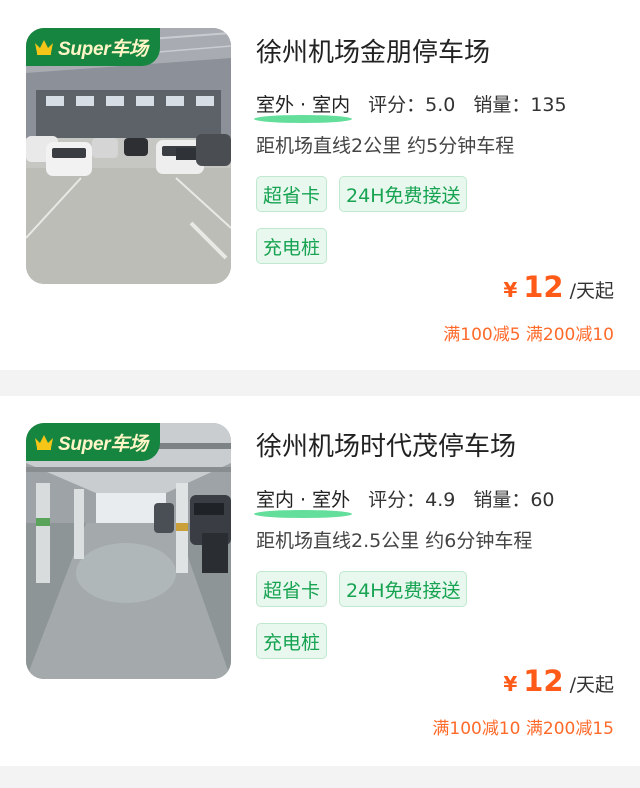 The height and width of the screenshot is (788, 640). I want to click on lot-type-label: 室内 · 室外, so click(303, 501).